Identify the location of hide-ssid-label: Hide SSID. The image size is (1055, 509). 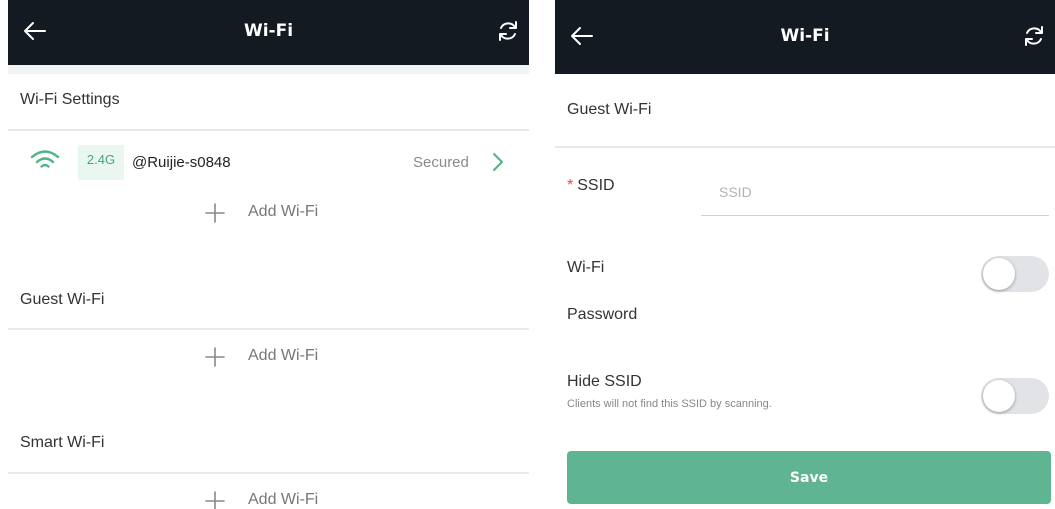
(604, 381).